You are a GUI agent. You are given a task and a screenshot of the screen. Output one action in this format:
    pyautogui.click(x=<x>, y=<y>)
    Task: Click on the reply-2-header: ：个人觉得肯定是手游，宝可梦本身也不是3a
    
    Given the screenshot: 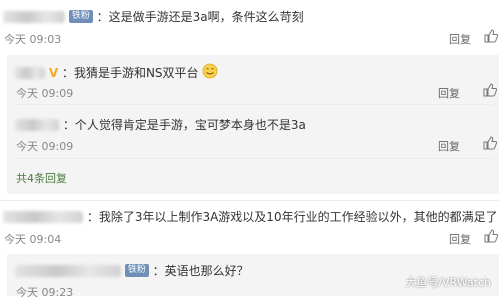 What is the action you would take?
    pyautogui.click(x=160, y=124)
    